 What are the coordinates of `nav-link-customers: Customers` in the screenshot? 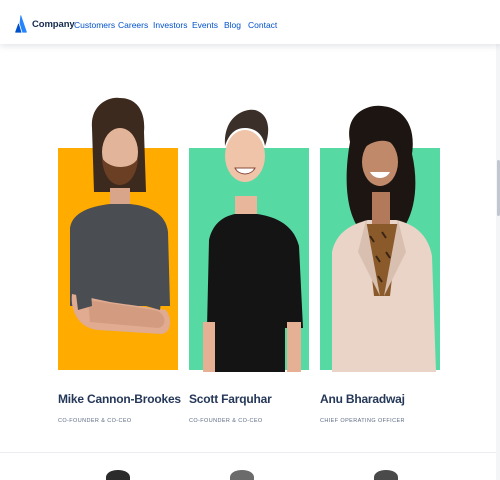 It's located at (94, 25).